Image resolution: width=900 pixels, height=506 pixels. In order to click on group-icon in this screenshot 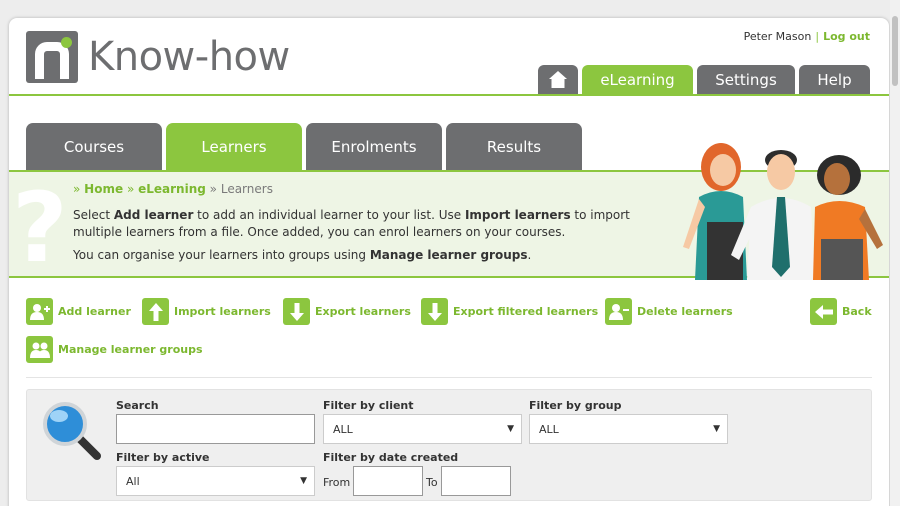, I will do `click(39, 349)`.